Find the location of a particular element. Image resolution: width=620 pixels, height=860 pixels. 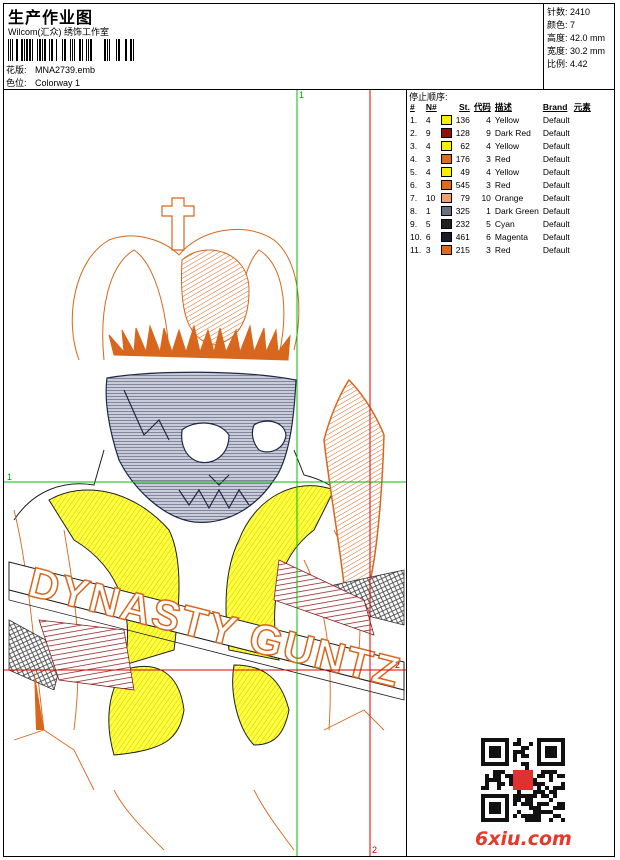

col-stitches: St. is located at coordinates (464, 107).